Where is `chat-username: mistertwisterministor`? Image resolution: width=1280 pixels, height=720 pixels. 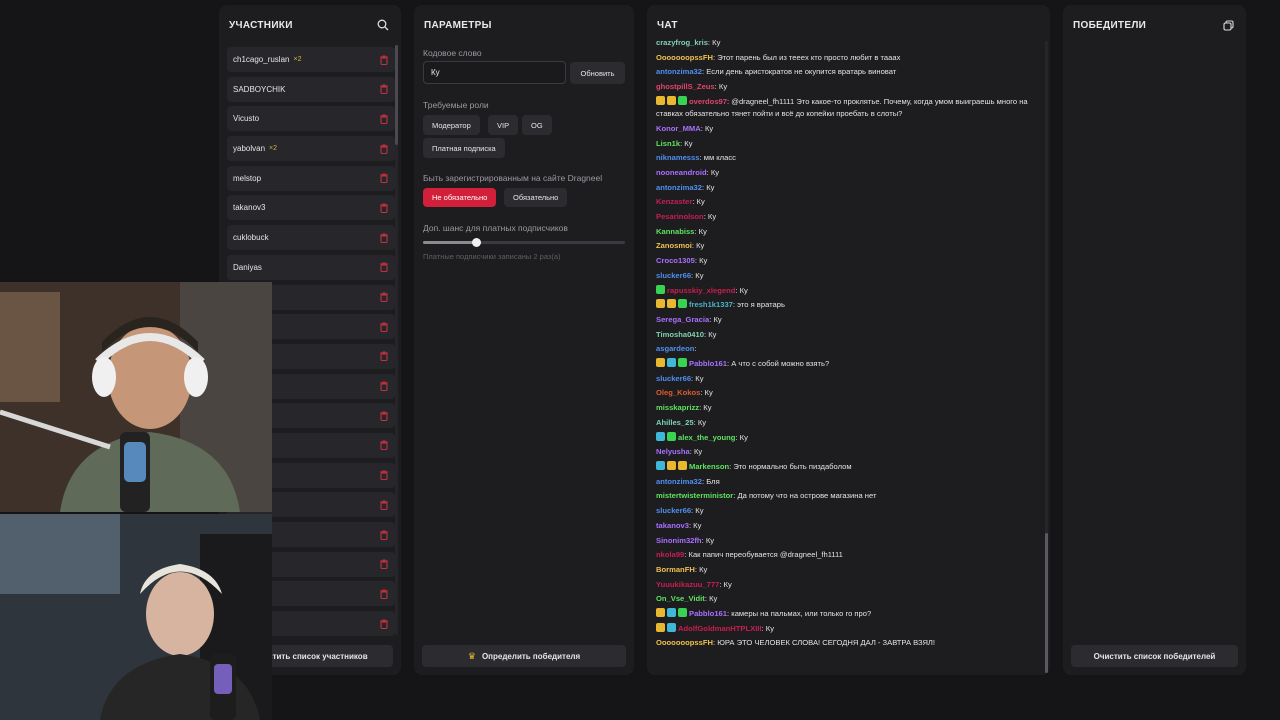 chat-username: mistertwisterministor is located at coordinates (694, 495).